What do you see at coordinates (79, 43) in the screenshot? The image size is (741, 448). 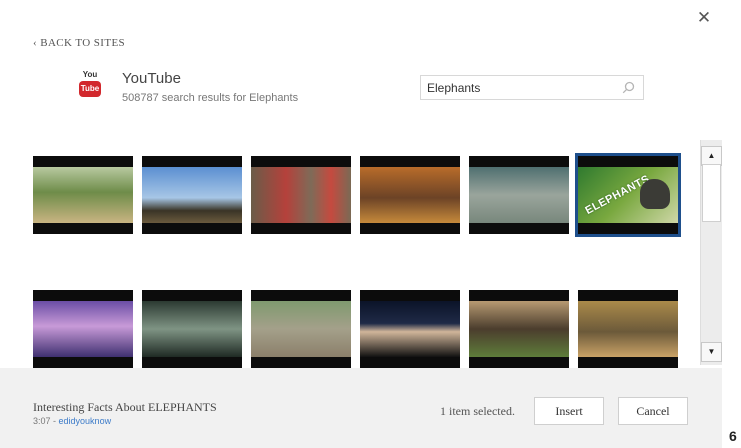 I see `back-to-sites-link: ‹ BACK TO SITES` at bounding box center [79, 43].